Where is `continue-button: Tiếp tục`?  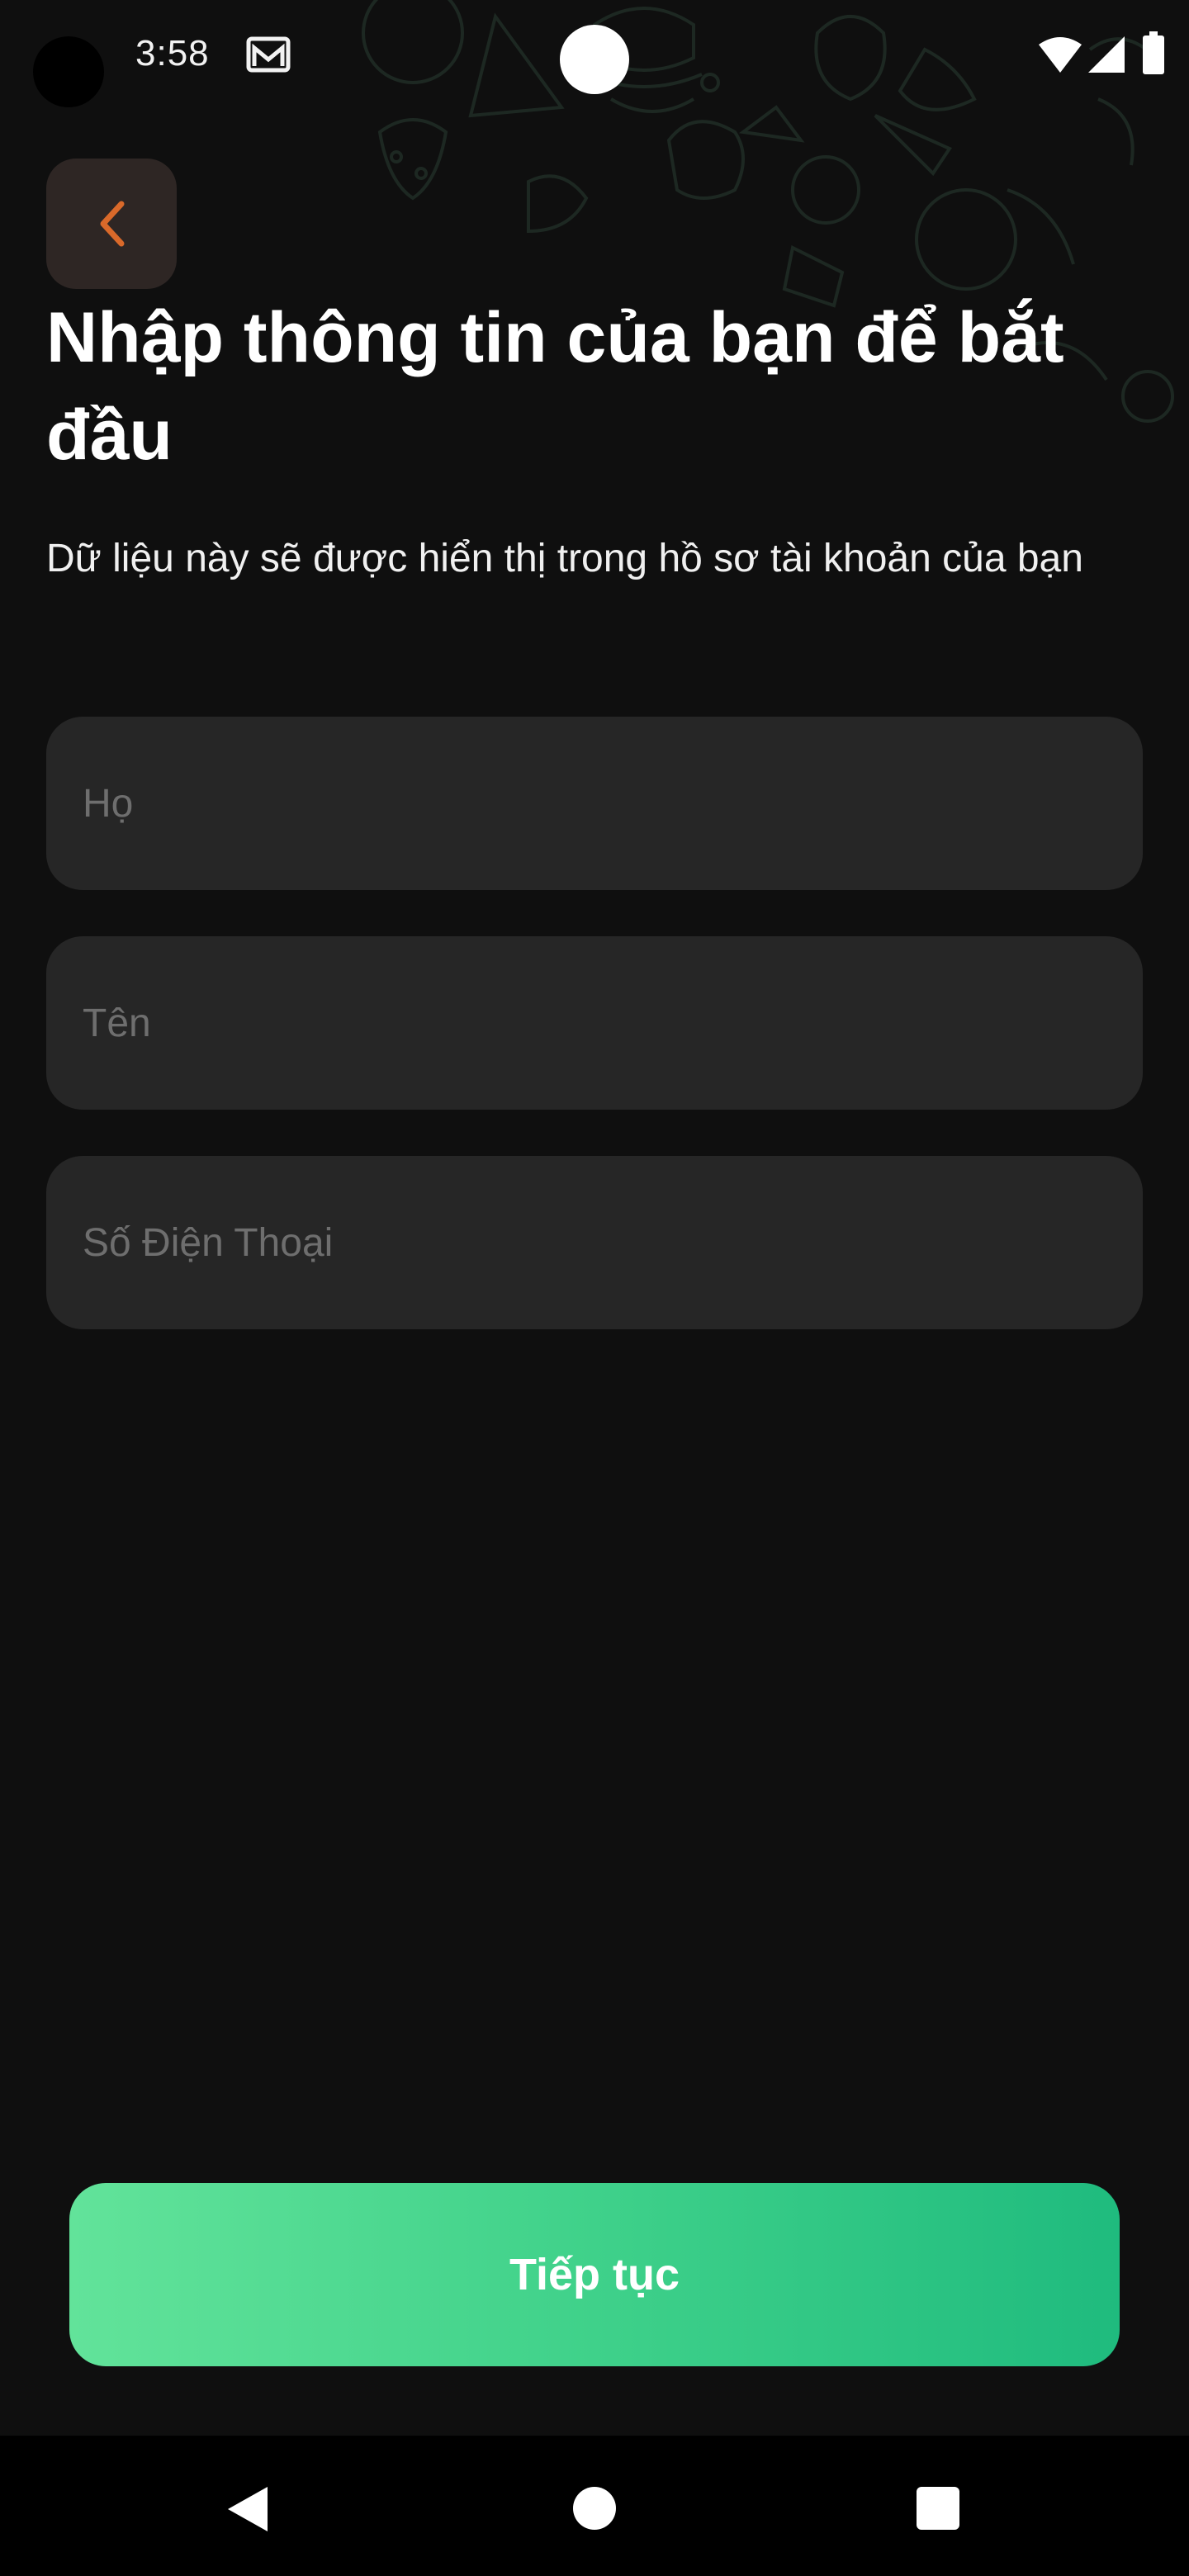
continue-button: Tiếp tục is located at coordinates (594, 2274).